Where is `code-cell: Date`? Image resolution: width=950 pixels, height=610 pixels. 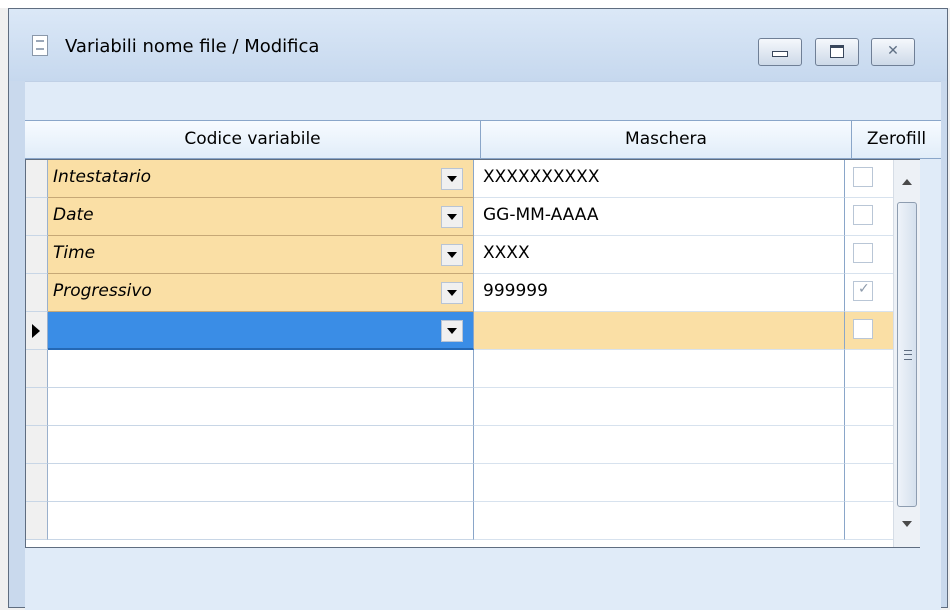 code-cell: Date is located at coordinates (261, 217).